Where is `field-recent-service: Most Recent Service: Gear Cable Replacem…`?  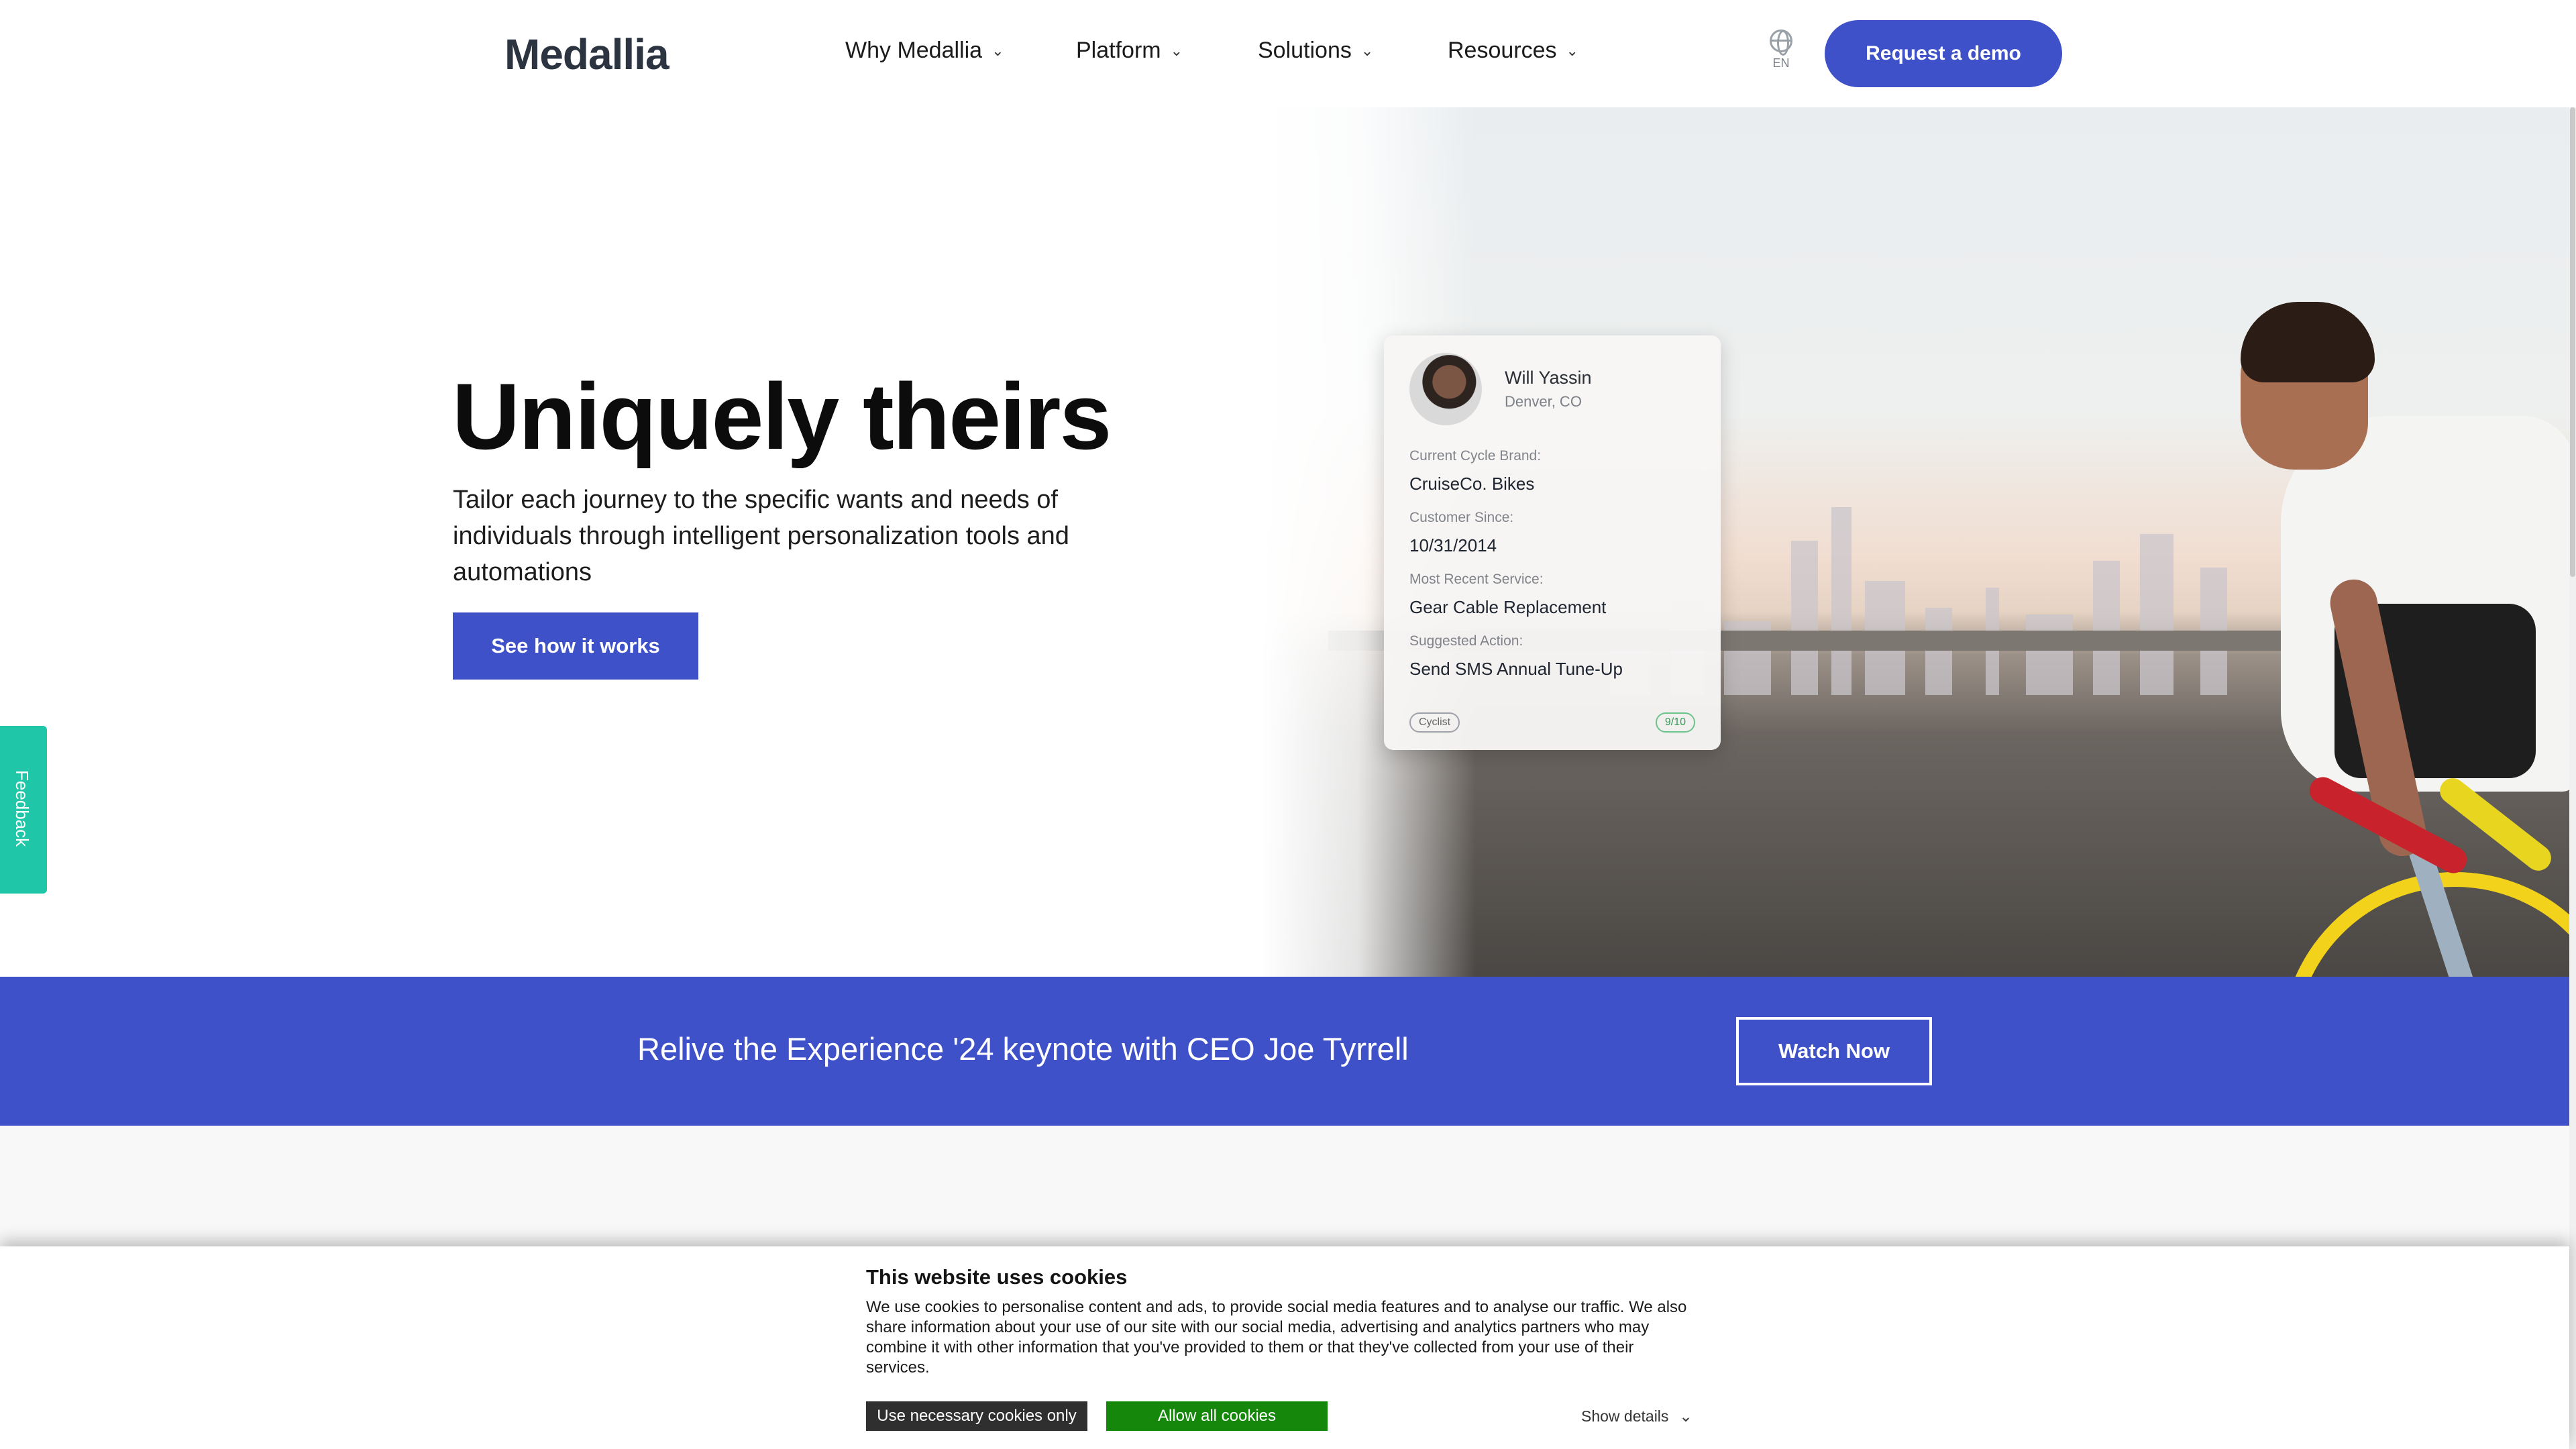
field-recent-service: Most Recent Service: Gear Cable Replacem… is located at coordinates (1507, 595).